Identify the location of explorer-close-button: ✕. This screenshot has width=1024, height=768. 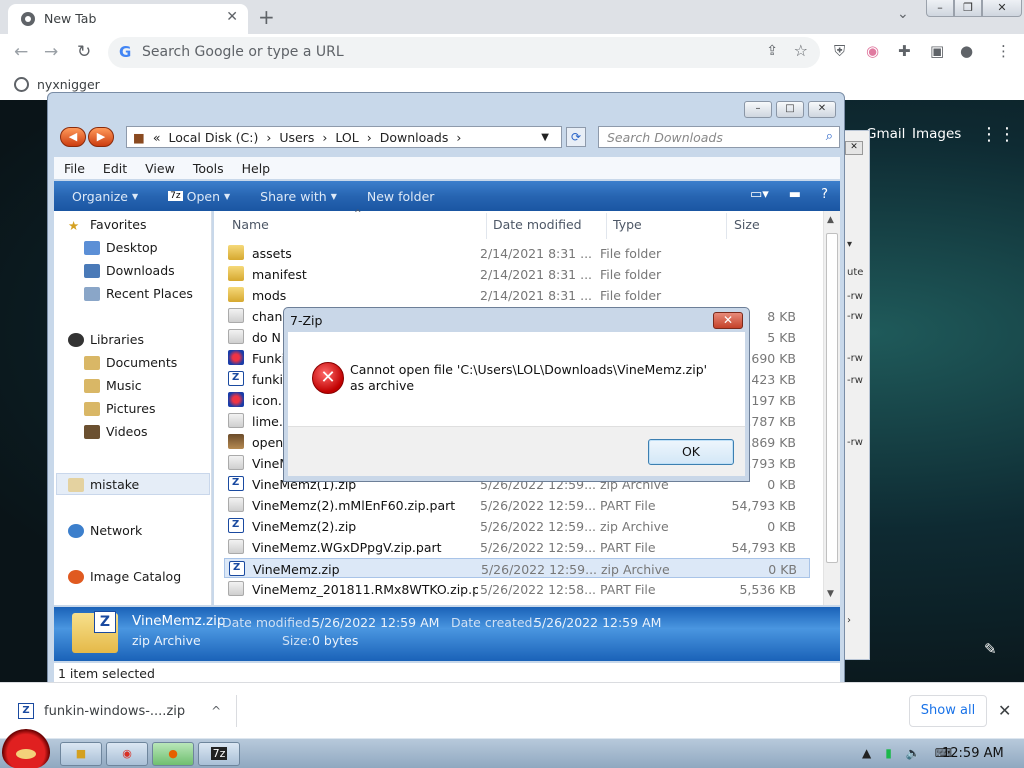
(822, 109).